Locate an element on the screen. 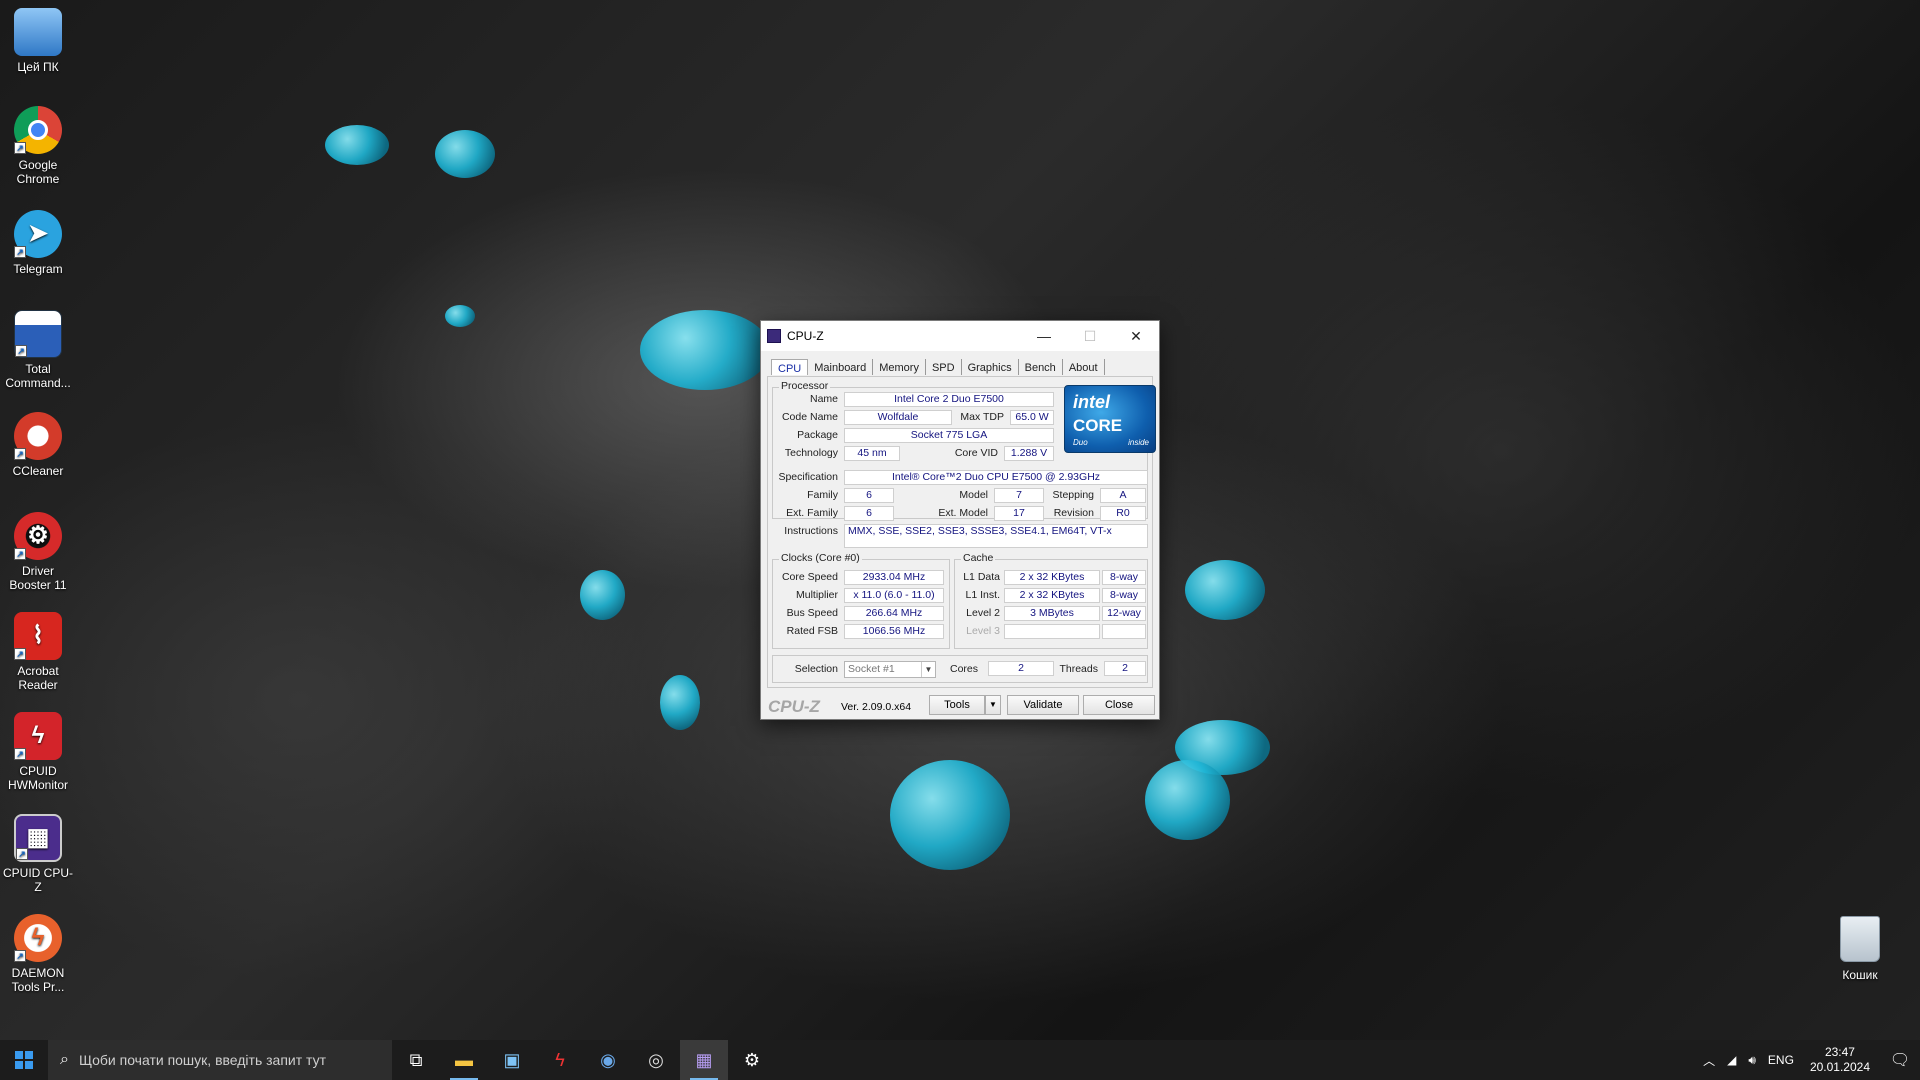 The height and width of the screenshot is (1080, 1920). desktop-icon-recycle-bin: Кошик is located at coordinates (1860, 949).